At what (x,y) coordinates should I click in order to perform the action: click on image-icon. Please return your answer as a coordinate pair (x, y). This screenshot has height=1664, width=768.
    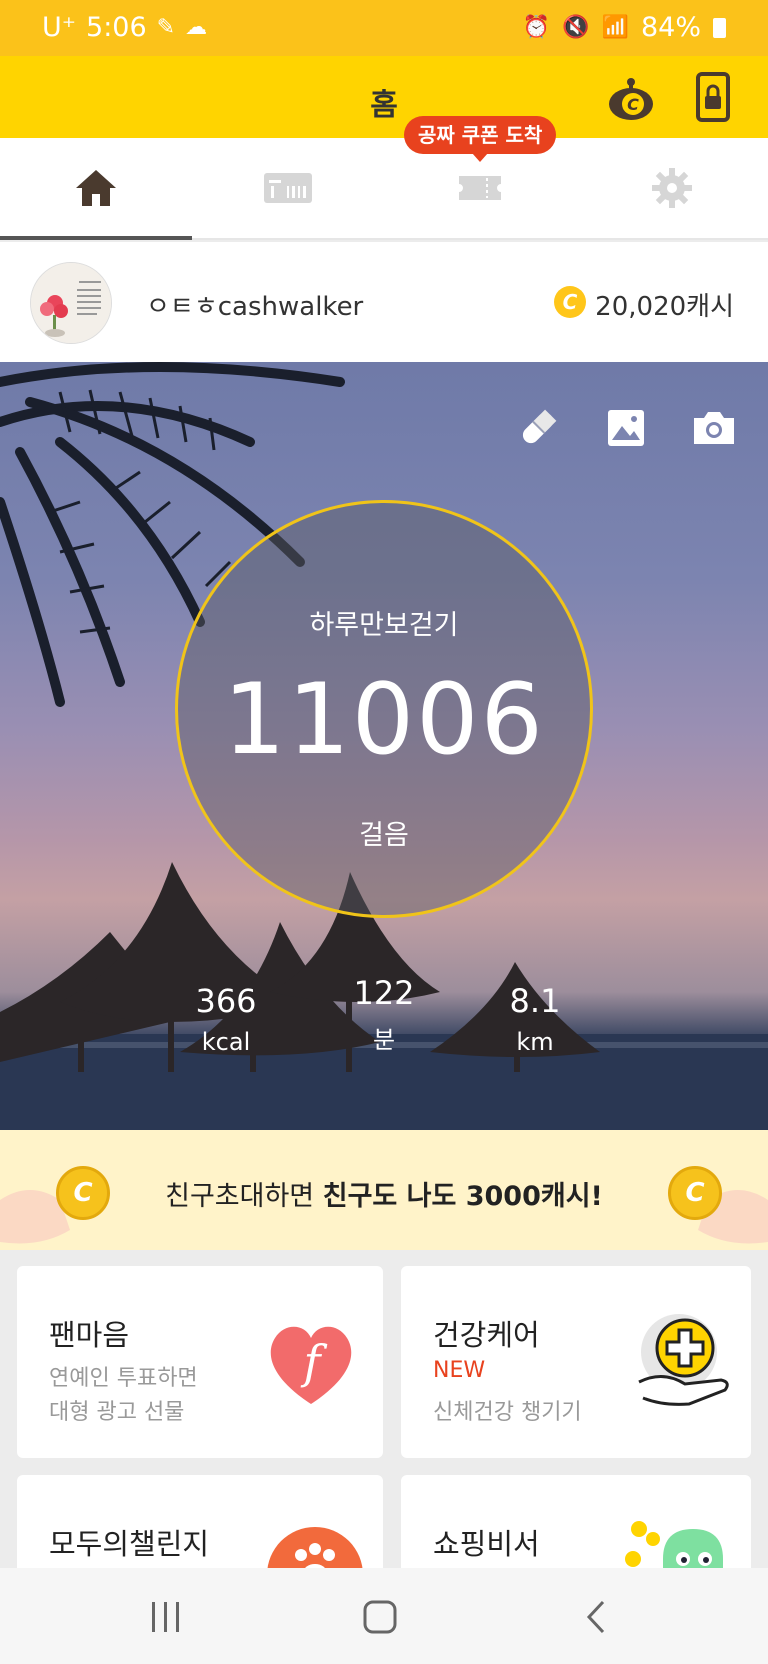
    Looking at the image, I should click on (626, 428).